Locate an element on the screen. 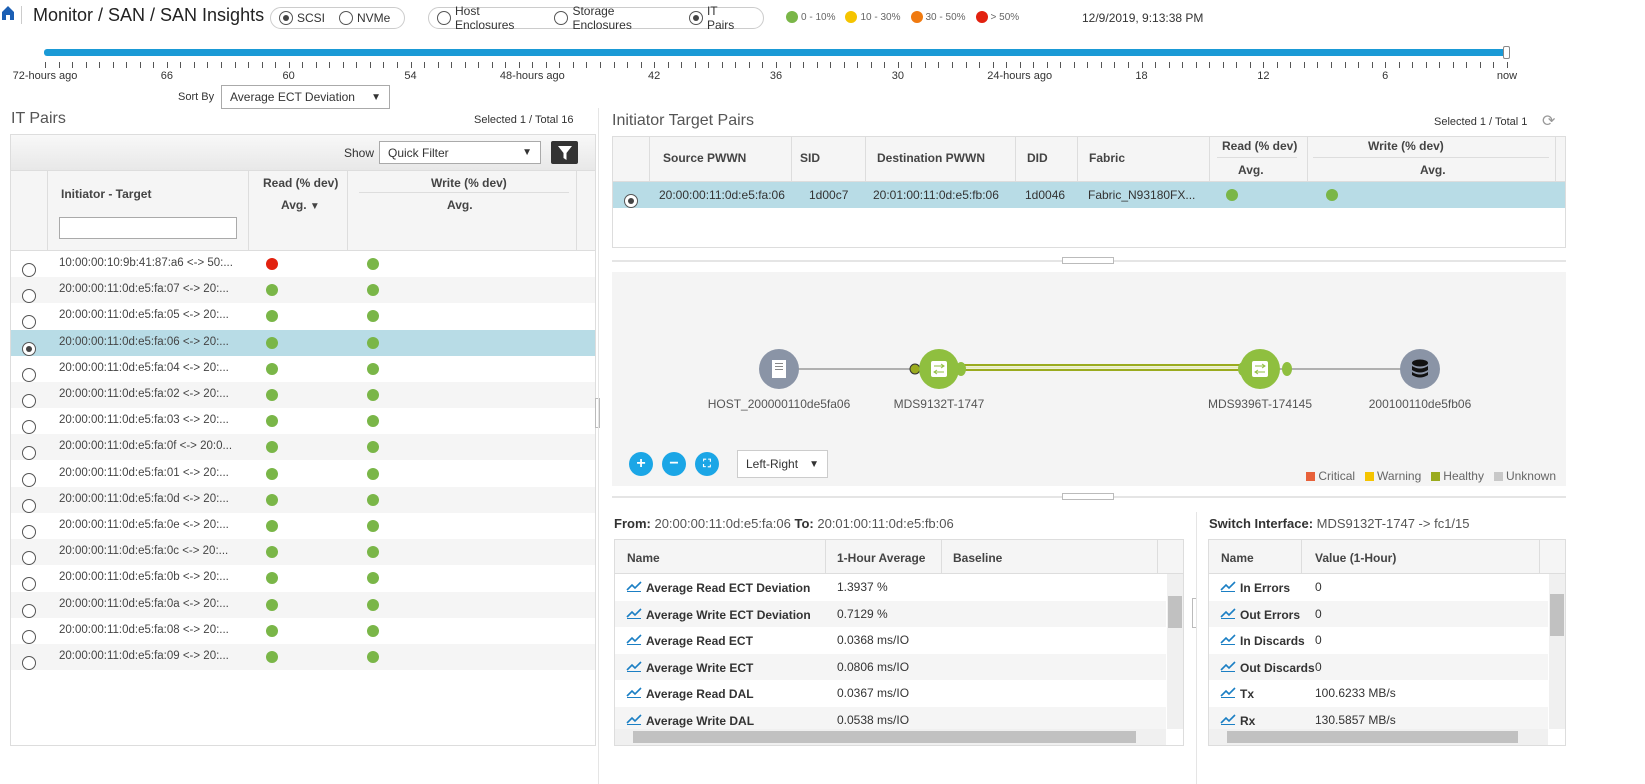 The image size is (1645, 784). table-row: Average Read ECT Deviation 1.3937 % is located at coordinates (890, 587).